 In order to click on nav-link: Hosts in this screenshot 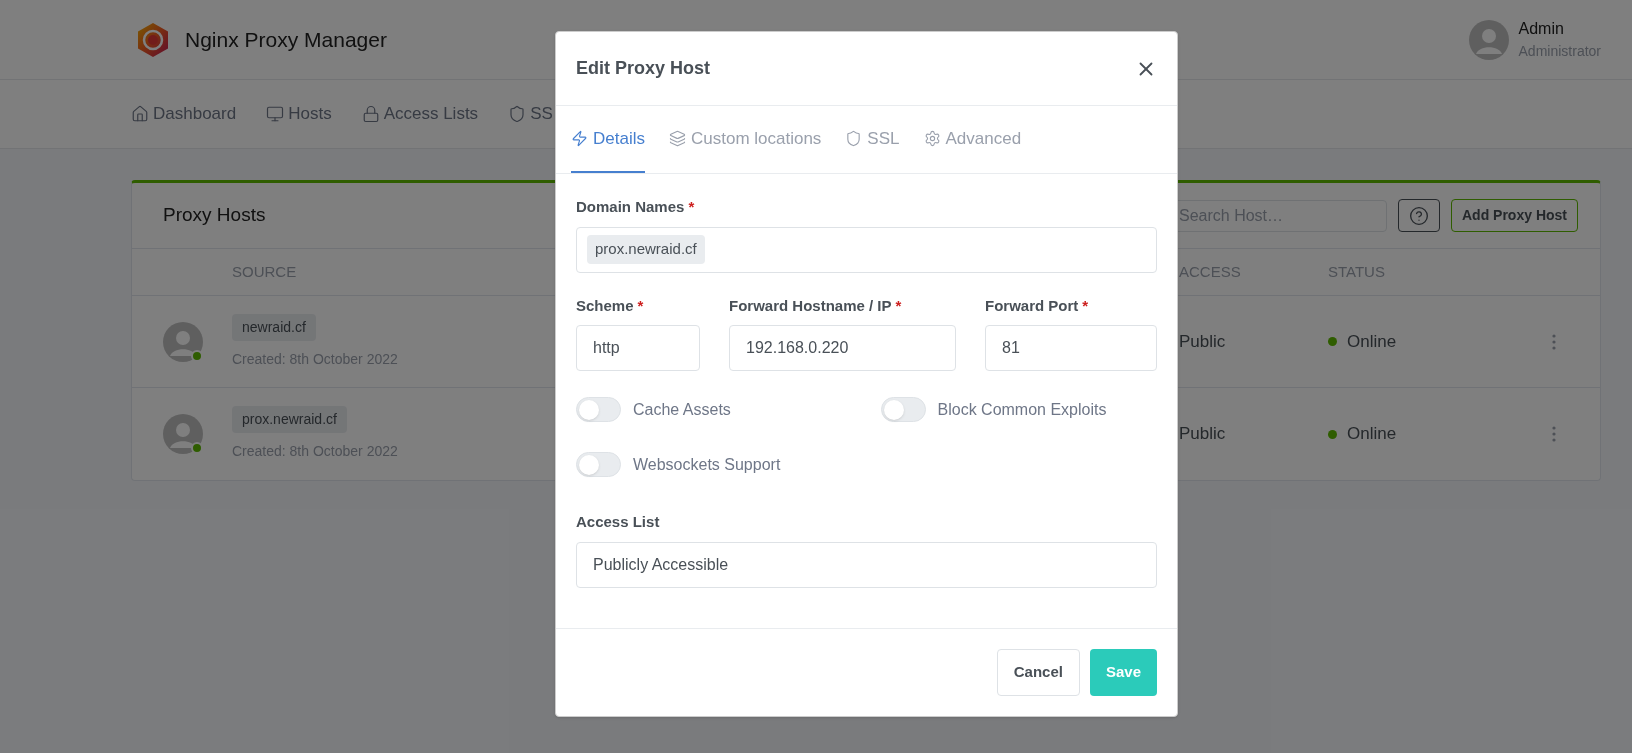, I will do `click(299, 114)`.